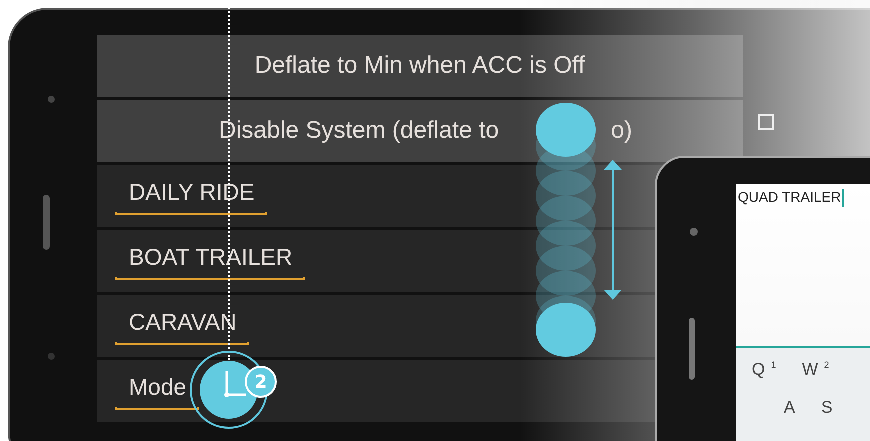 This screenshot has height=441, width=870. What do you see at coordinates (766, 122) in the screenshot?
I see `recent-apps-icon` at bounding box center [766, 122].